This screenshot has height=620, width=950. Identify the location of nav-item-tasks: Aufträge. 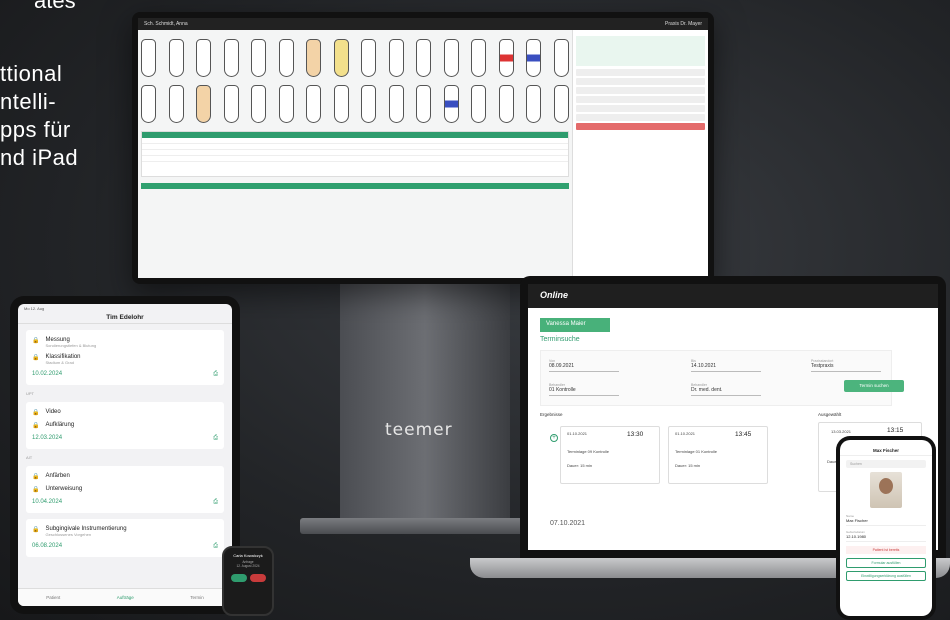
(125, 597).